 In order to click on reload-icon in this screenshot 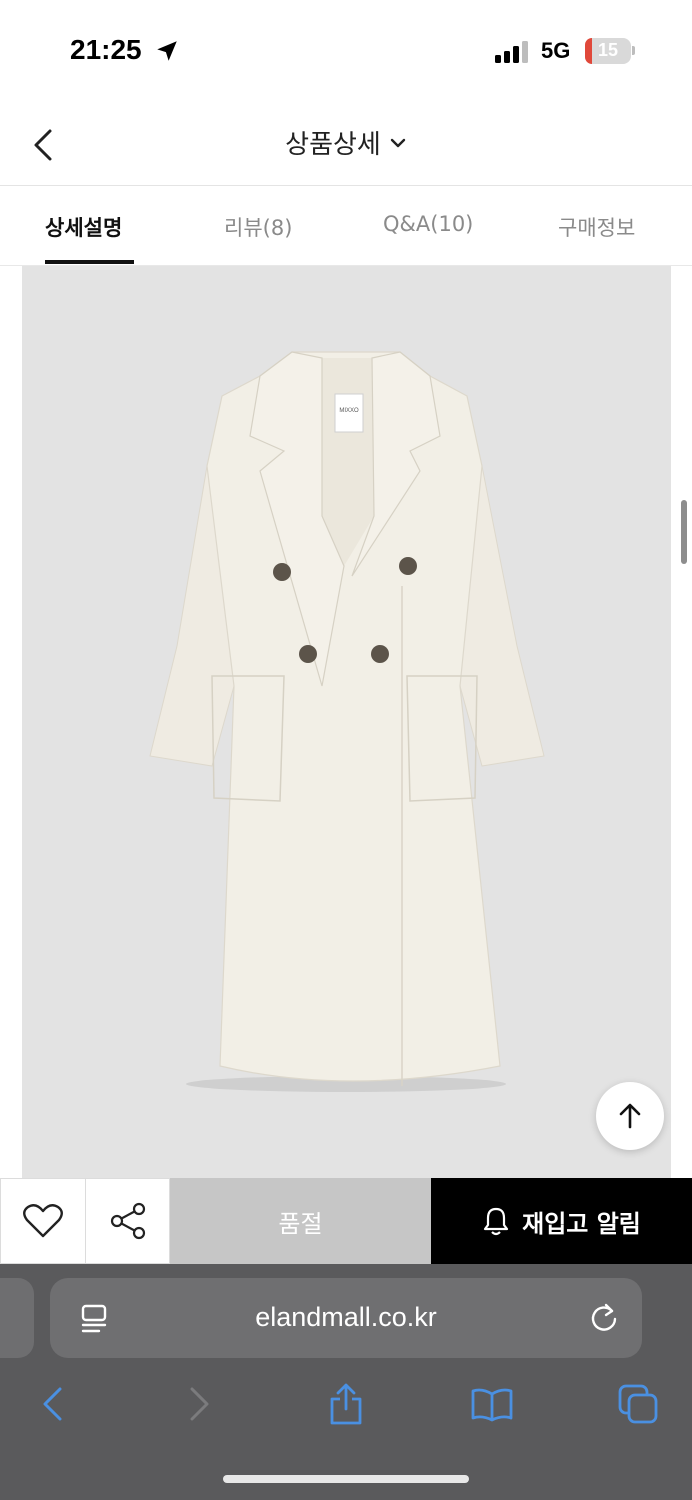, I will do `click(604, 1317)`.